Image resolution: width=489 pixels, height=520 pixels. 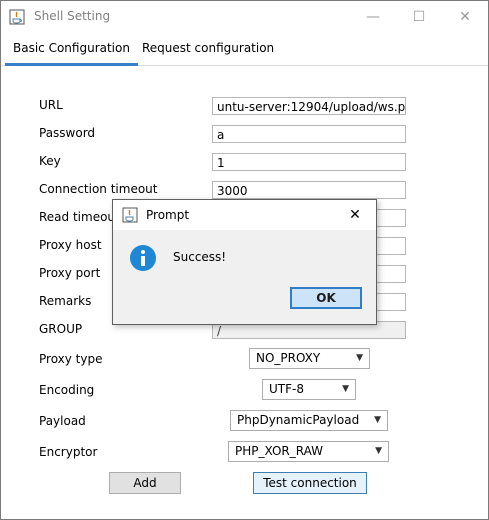 What do you see at coordinates (309, 106) in the screenshot?
I see `url-input: untu-server:12904/upload/ws.php.` at bounding box center [309, 106].